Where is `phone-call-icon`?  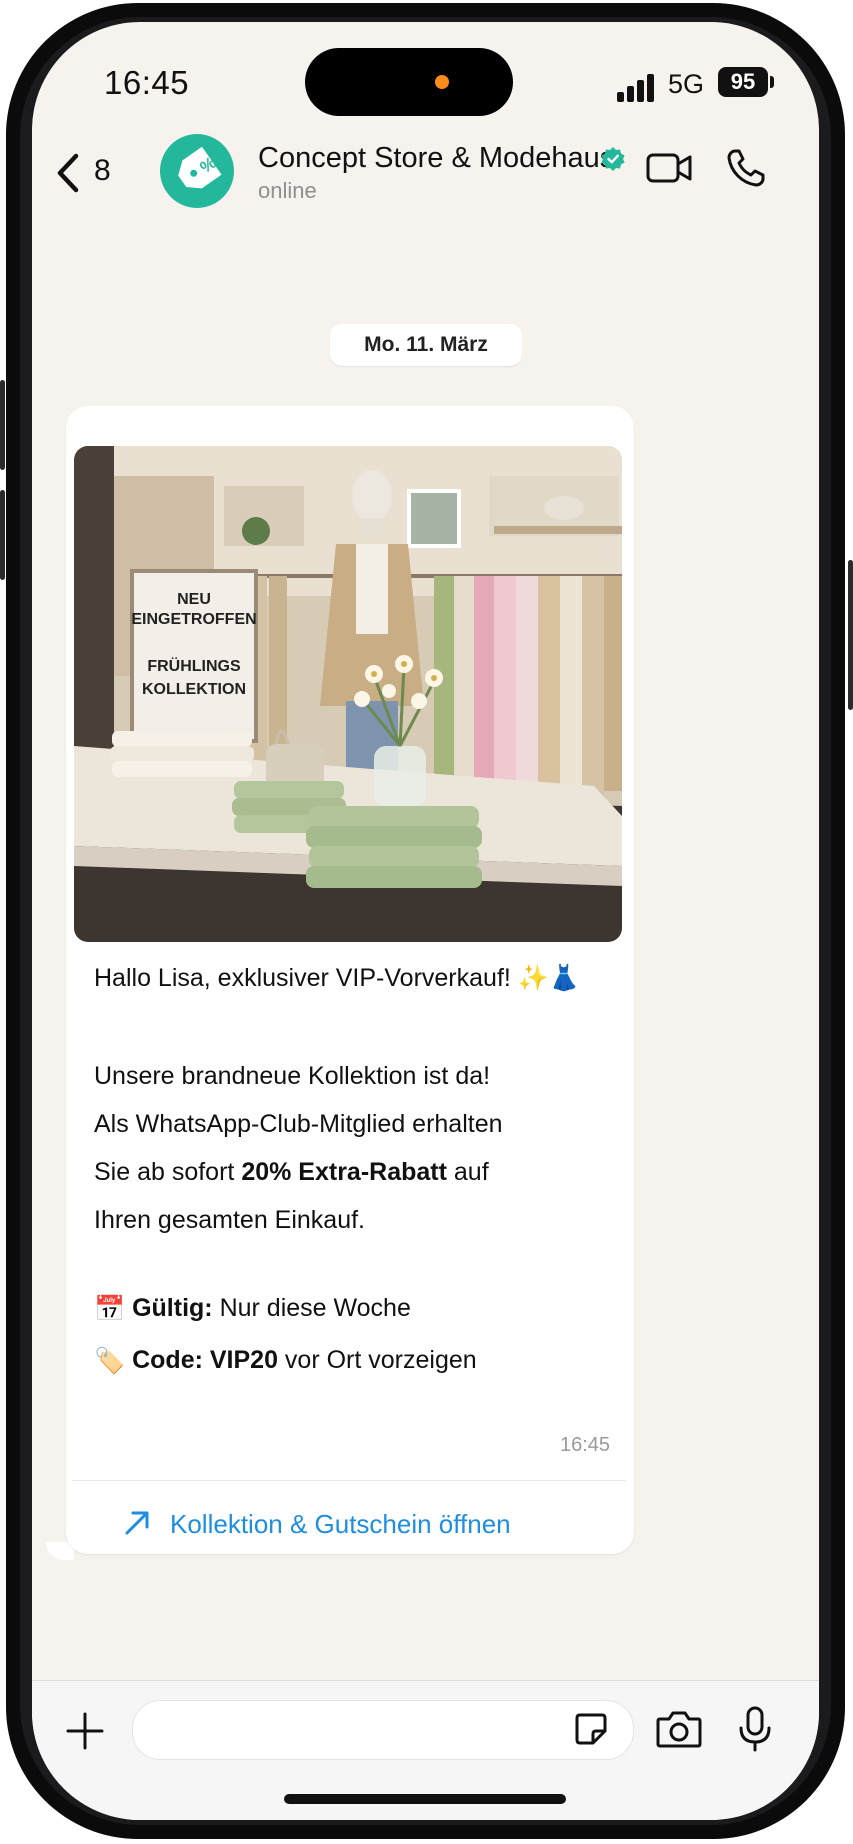 phone-call-icon is located at coordinates (746, 168).